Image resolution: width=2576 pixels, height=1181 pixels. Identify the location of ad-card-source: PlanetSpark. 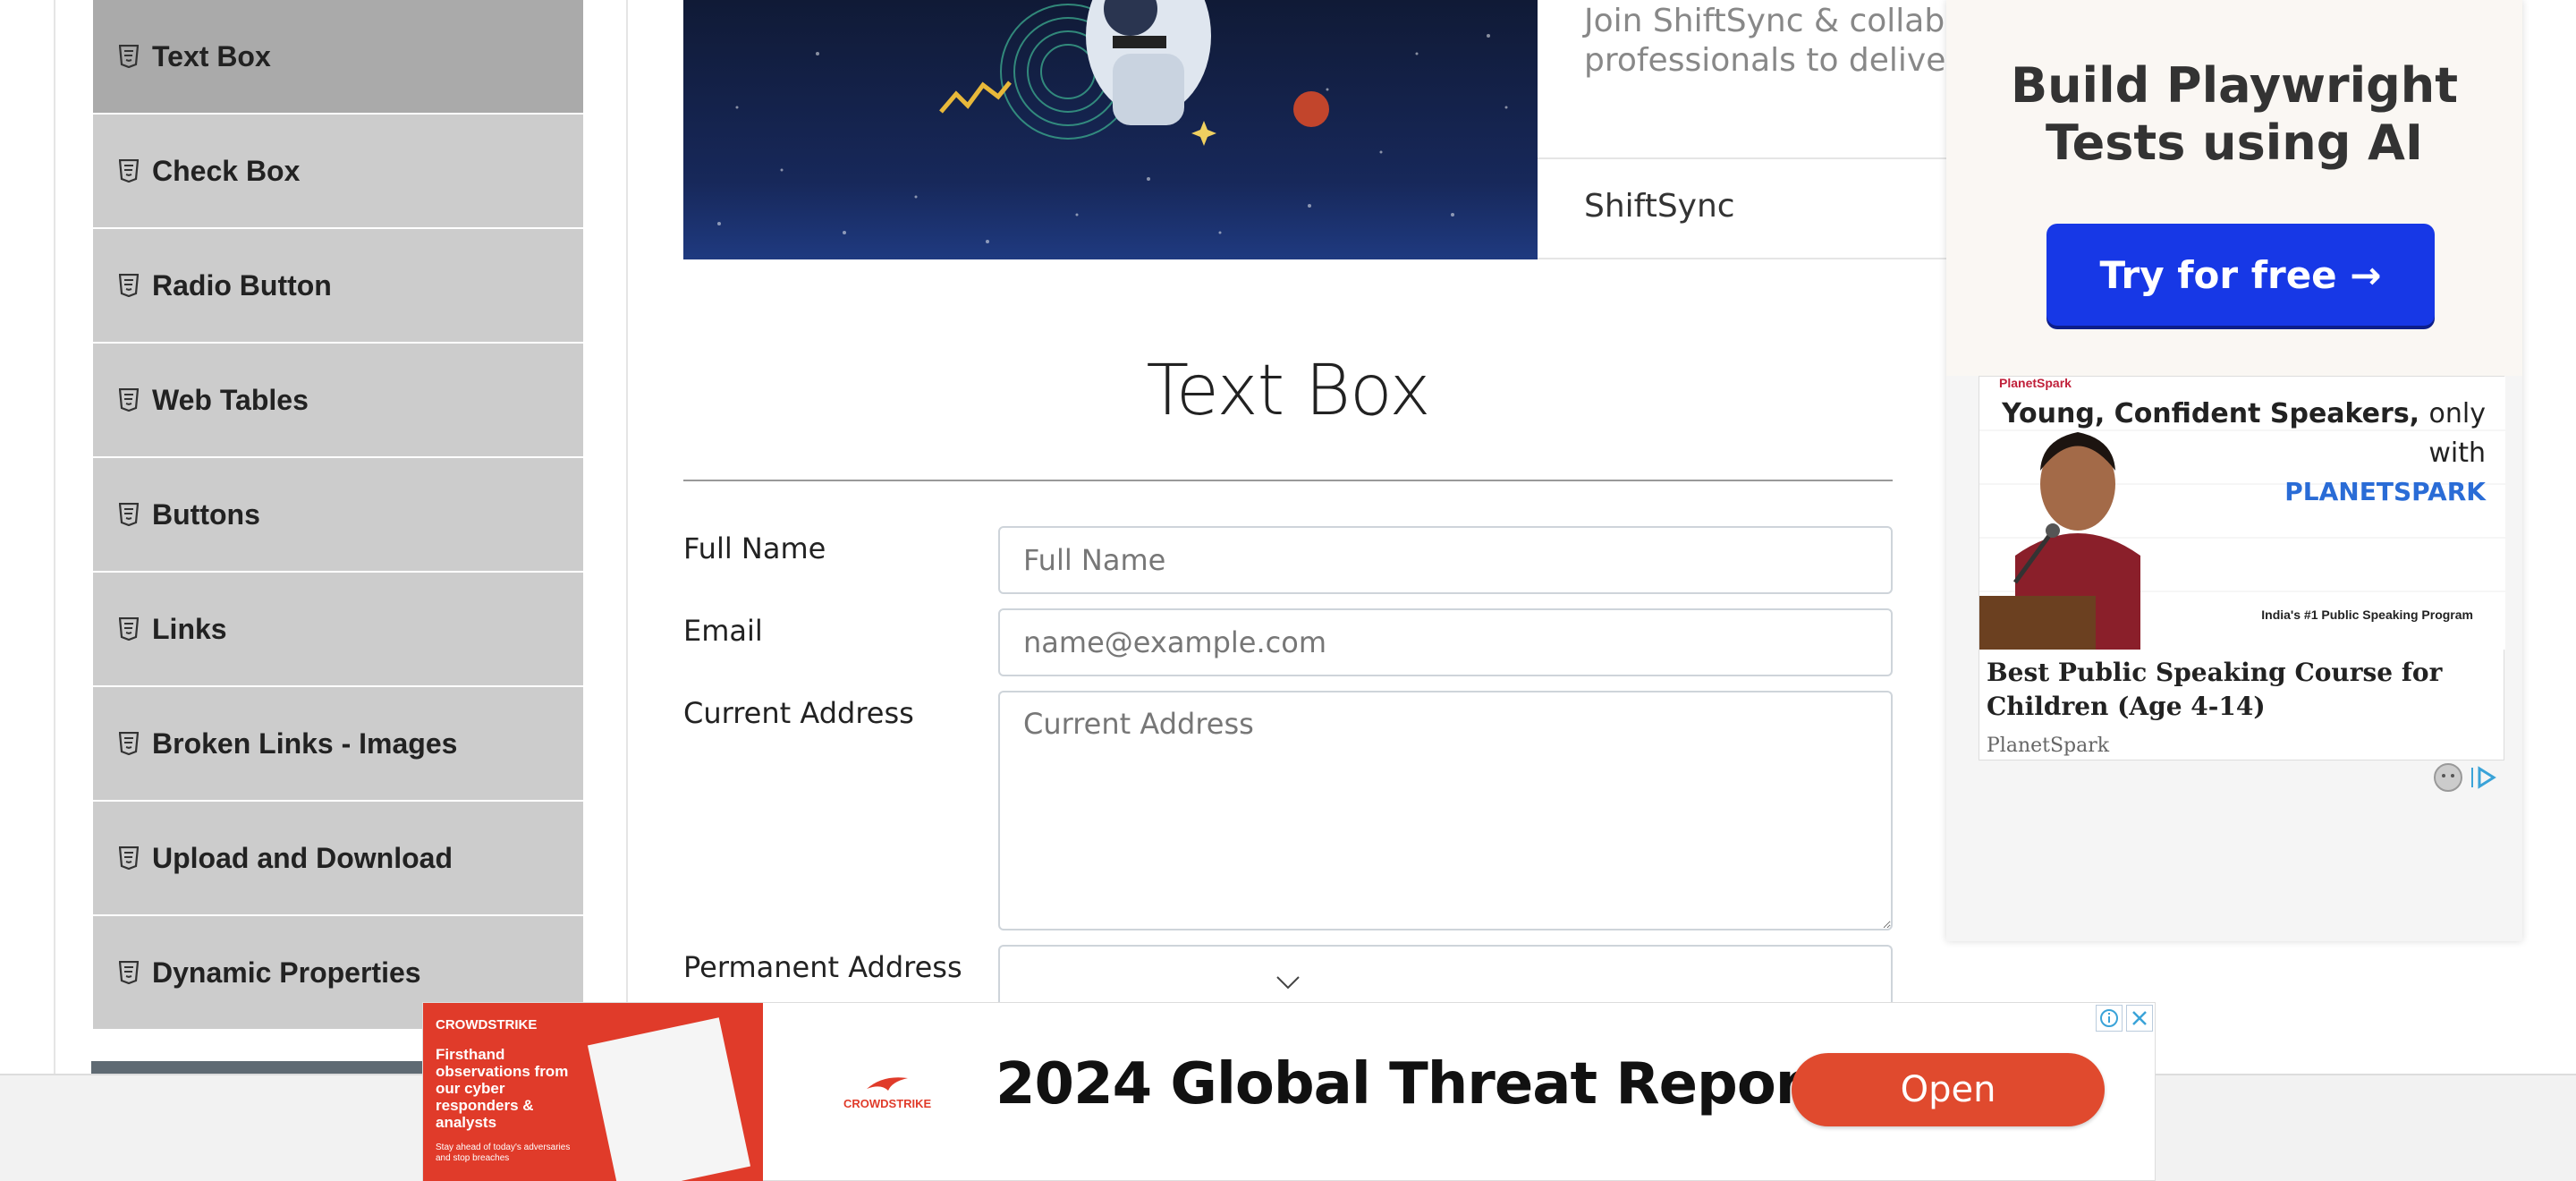
(2048, 746).